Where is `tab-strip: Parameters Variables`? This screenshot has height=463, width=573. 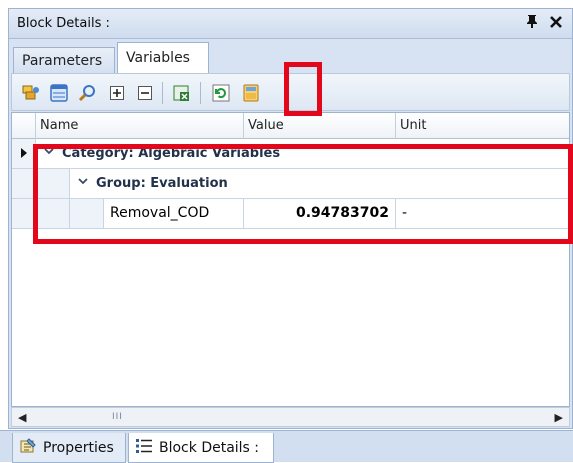
tab-strip: Parameters Variables is located at coordinates (290, 56).